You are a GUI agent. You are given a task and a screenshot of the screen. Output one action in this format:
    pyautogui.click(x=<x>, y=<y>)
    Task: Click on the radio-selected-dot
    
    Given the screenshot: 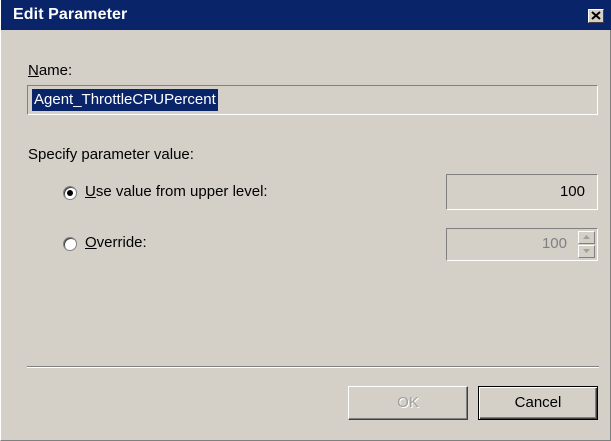 What is the action you would take?
    pyautogui.click(x=70, y=193)
    